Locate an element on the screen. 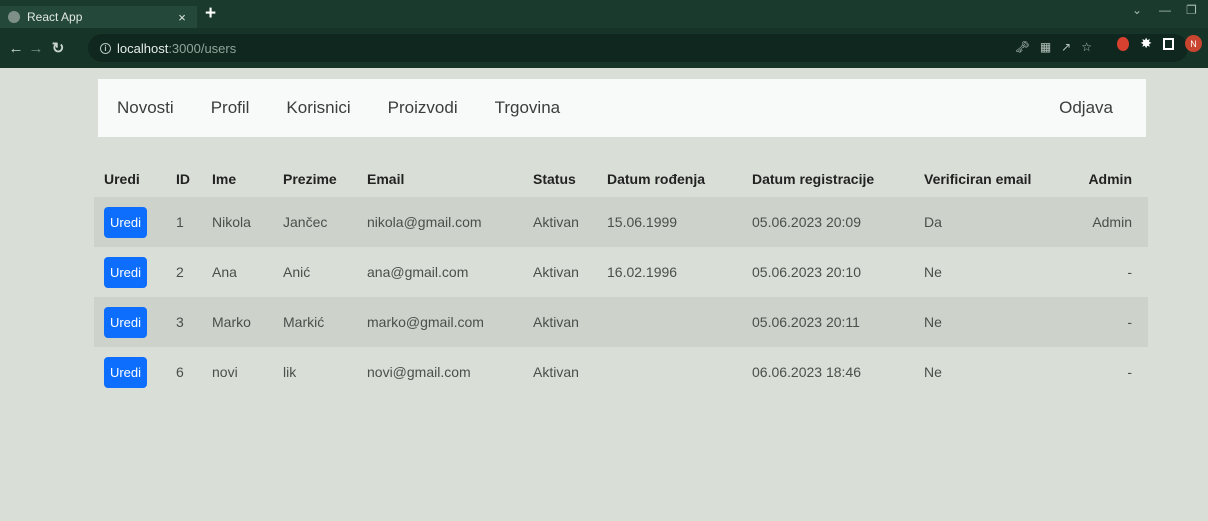  puzzle-icon: ✸ is located at coordinates (1146, 43).